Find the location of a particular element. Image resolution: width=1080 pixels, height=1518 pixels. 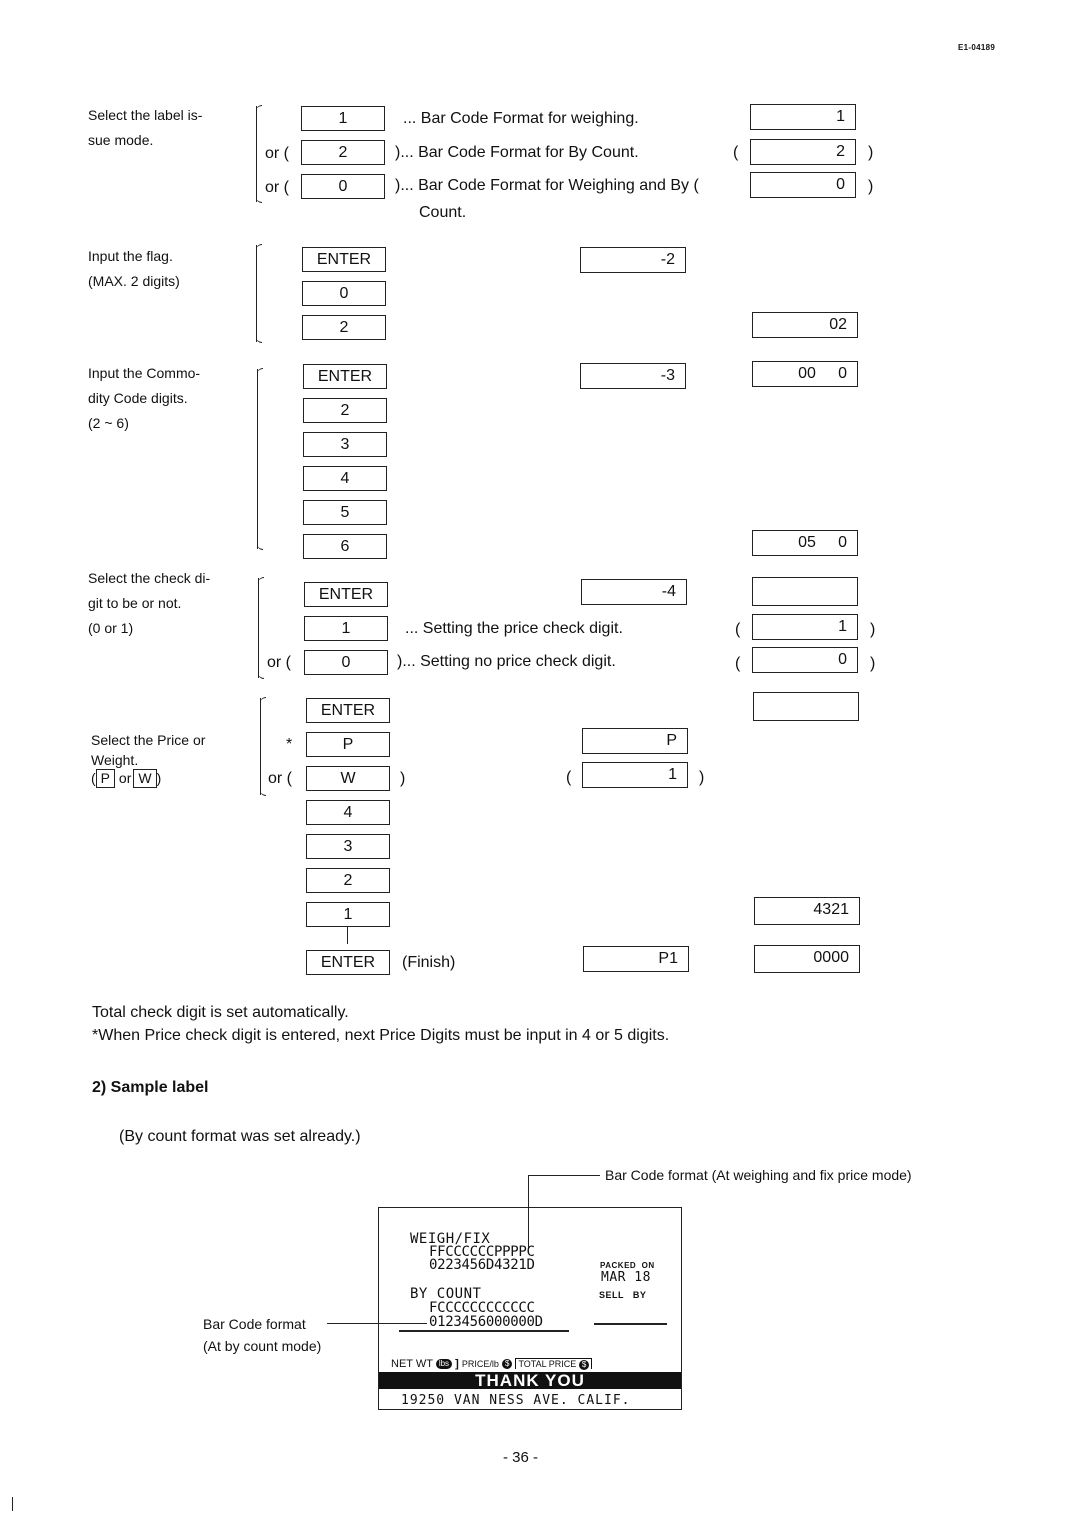

display-value: -2 is located at coordinates (633, 260).